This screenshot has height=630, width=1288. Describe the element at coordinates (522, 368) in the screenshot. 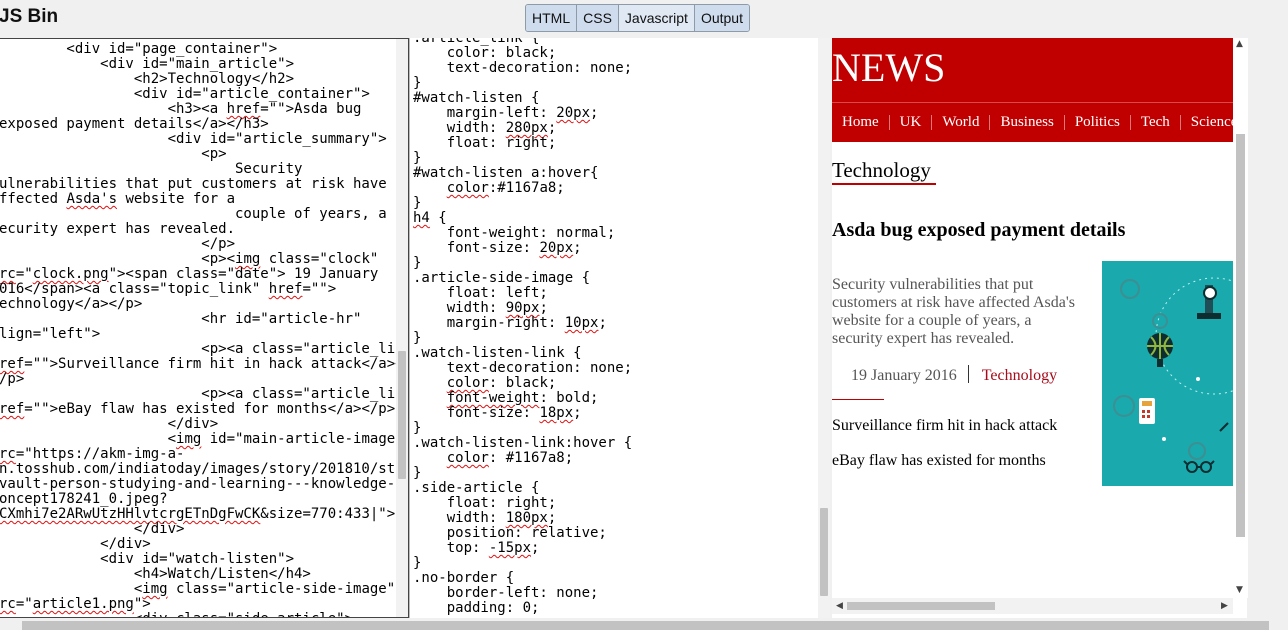

I see `css-code-line: text-decoration: none;` at that location.